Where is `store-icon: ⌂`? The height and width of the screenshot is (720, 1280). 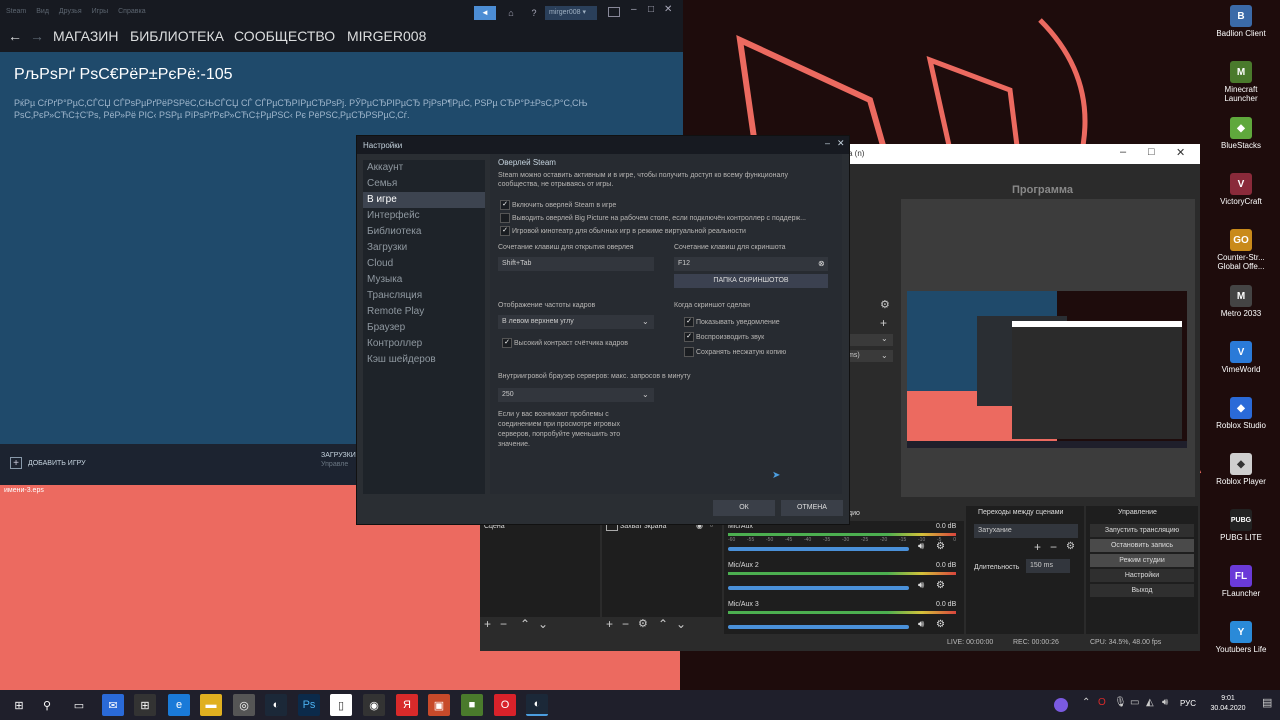 store-icon: ⌂ is located at coordinates (511, 13).